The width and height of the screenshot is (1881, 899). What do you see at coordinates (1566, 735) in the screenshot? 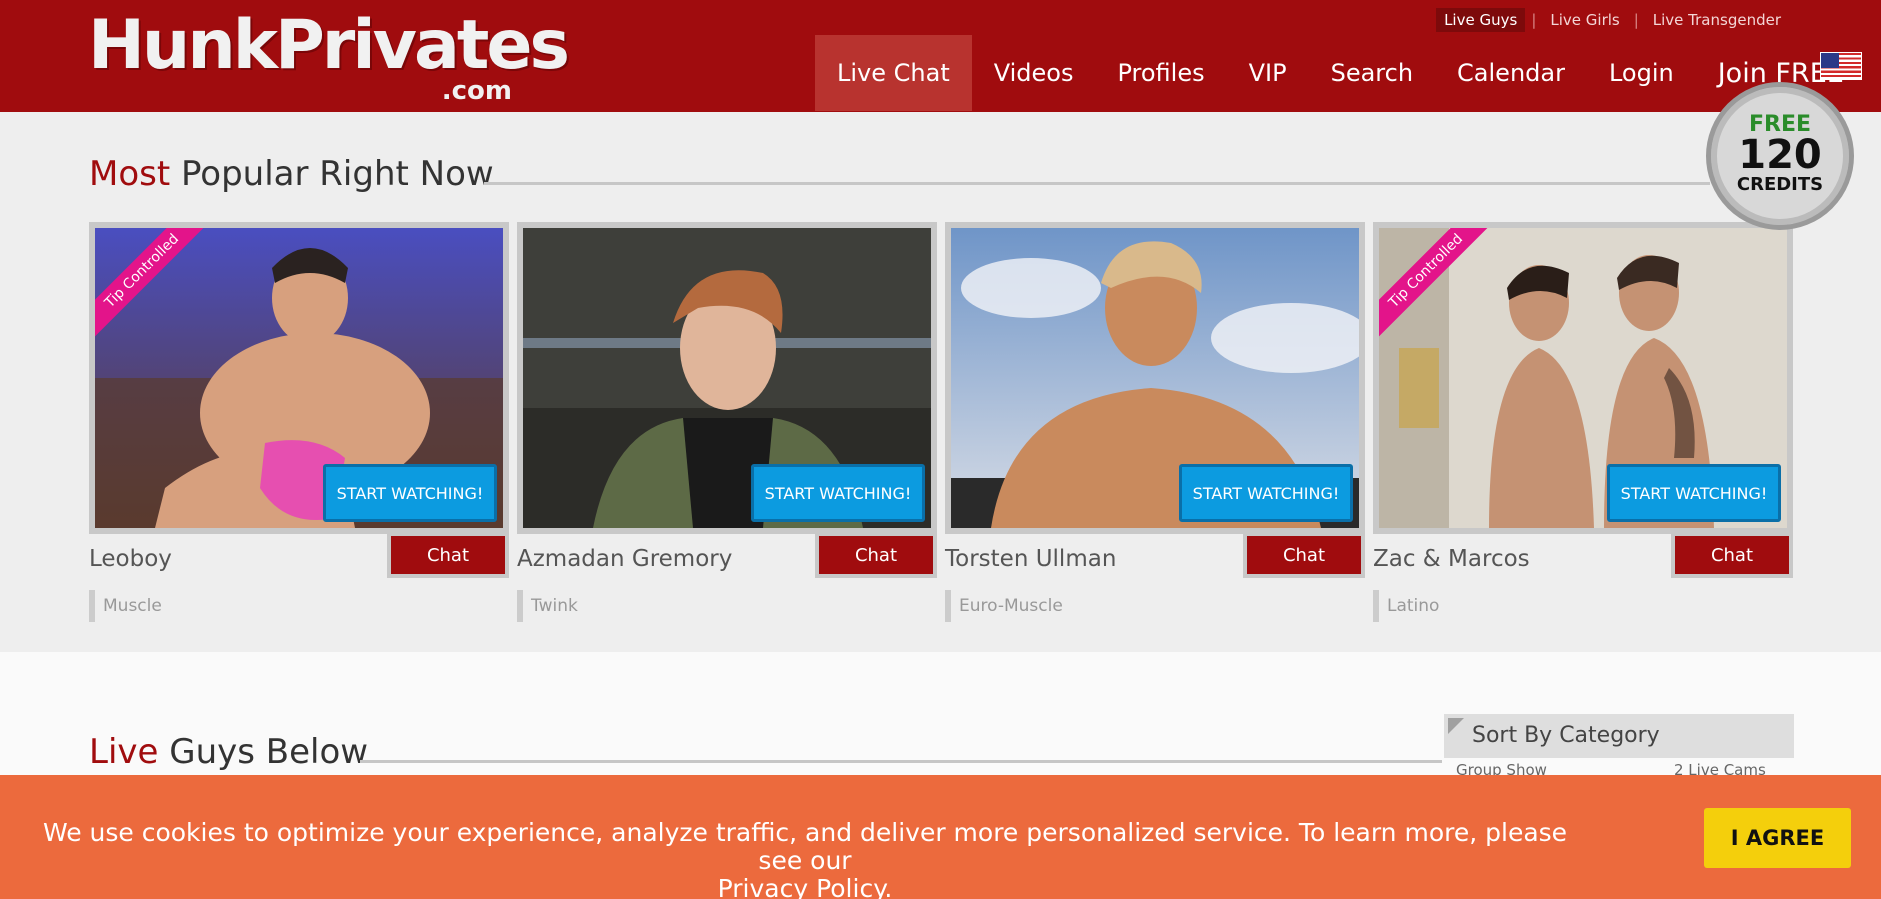
I see `sort-panel-title: Sort By Category` at bounding box center [1566, 735].